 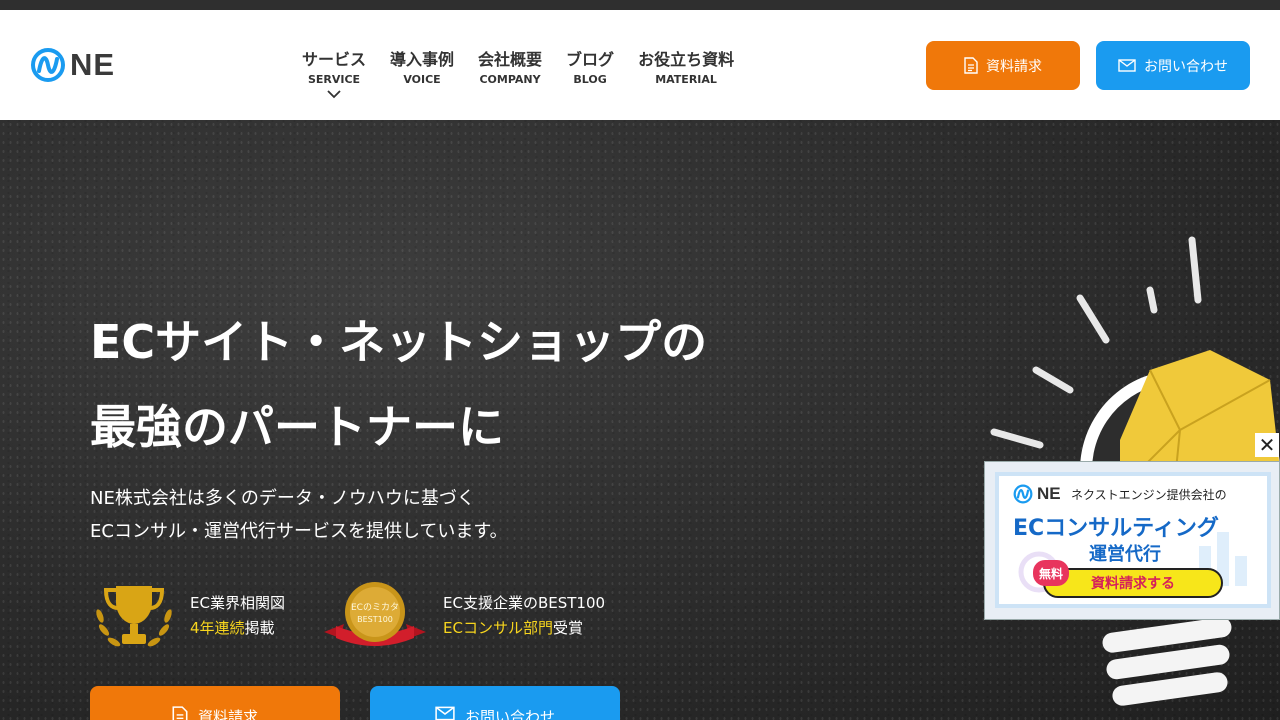 I want to click on header-request-button: 資料請求, so click(x=1003, y=65).